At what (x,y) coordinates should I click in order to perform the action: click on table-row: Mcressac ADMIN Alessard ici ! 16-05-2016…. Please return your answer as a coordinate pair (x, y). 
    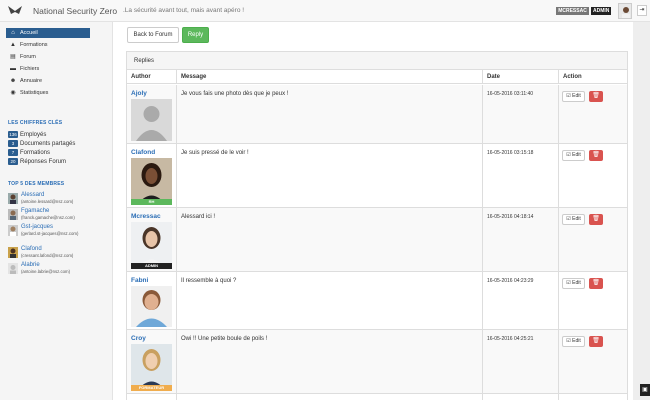
    Looking at the image, I should click on (377, 240).